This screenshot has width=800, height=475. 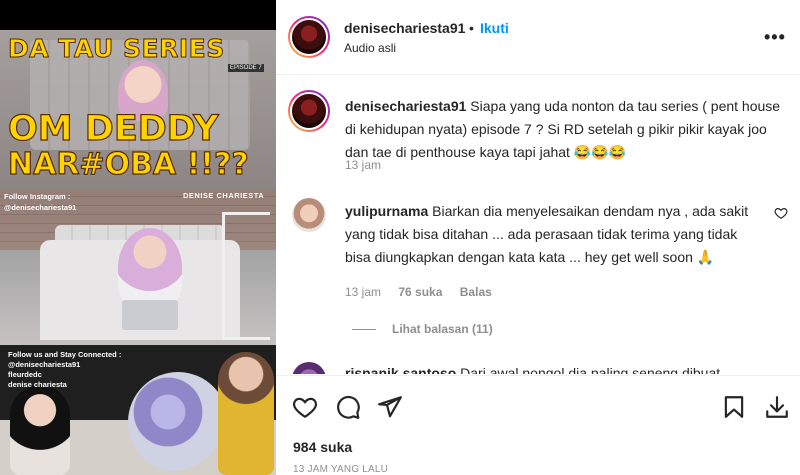 I want to click on like-heart-icon, so click(x=305, y=407).